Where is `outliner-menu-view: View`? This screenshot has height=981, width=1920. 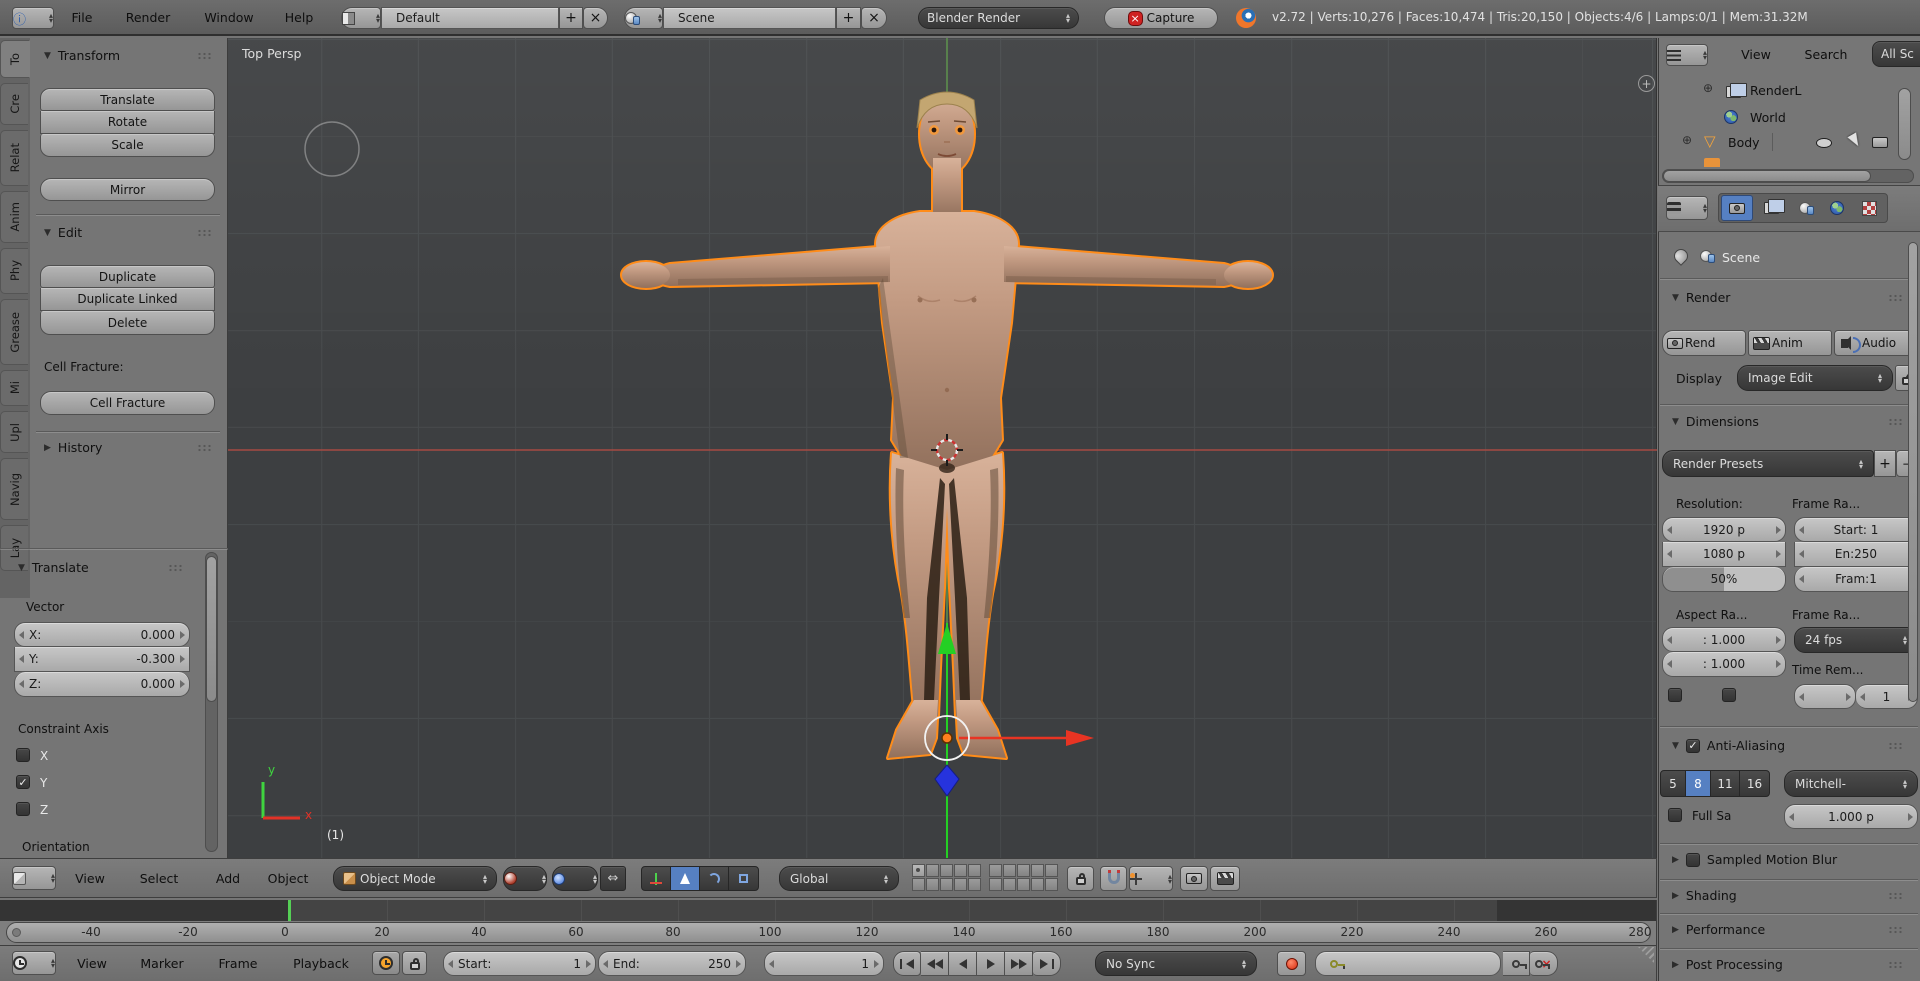
outliner-menu-view: View is located at coordinates (1756, 55).